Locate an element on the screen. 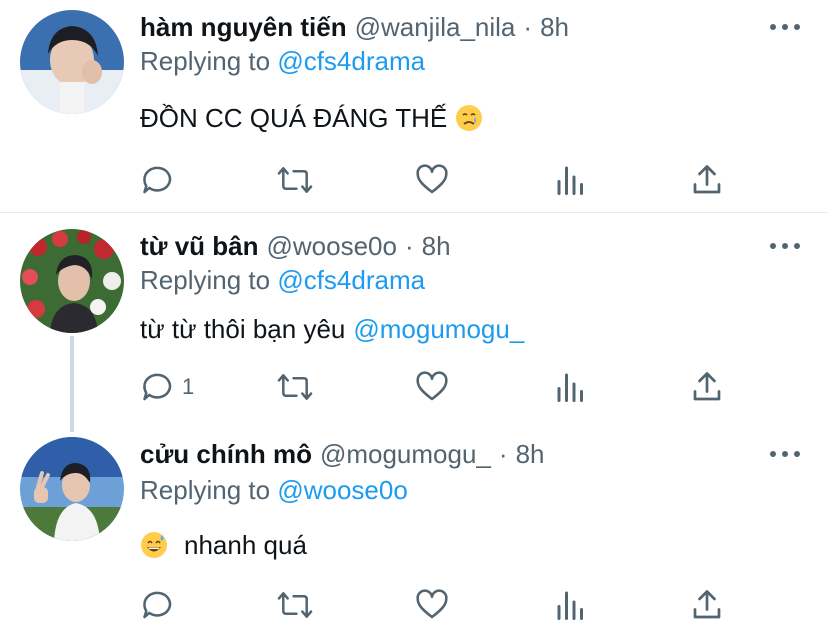 The width and height of the screenshot is (828, 640). reply-button: 1 is located at coordinates (167, 387).